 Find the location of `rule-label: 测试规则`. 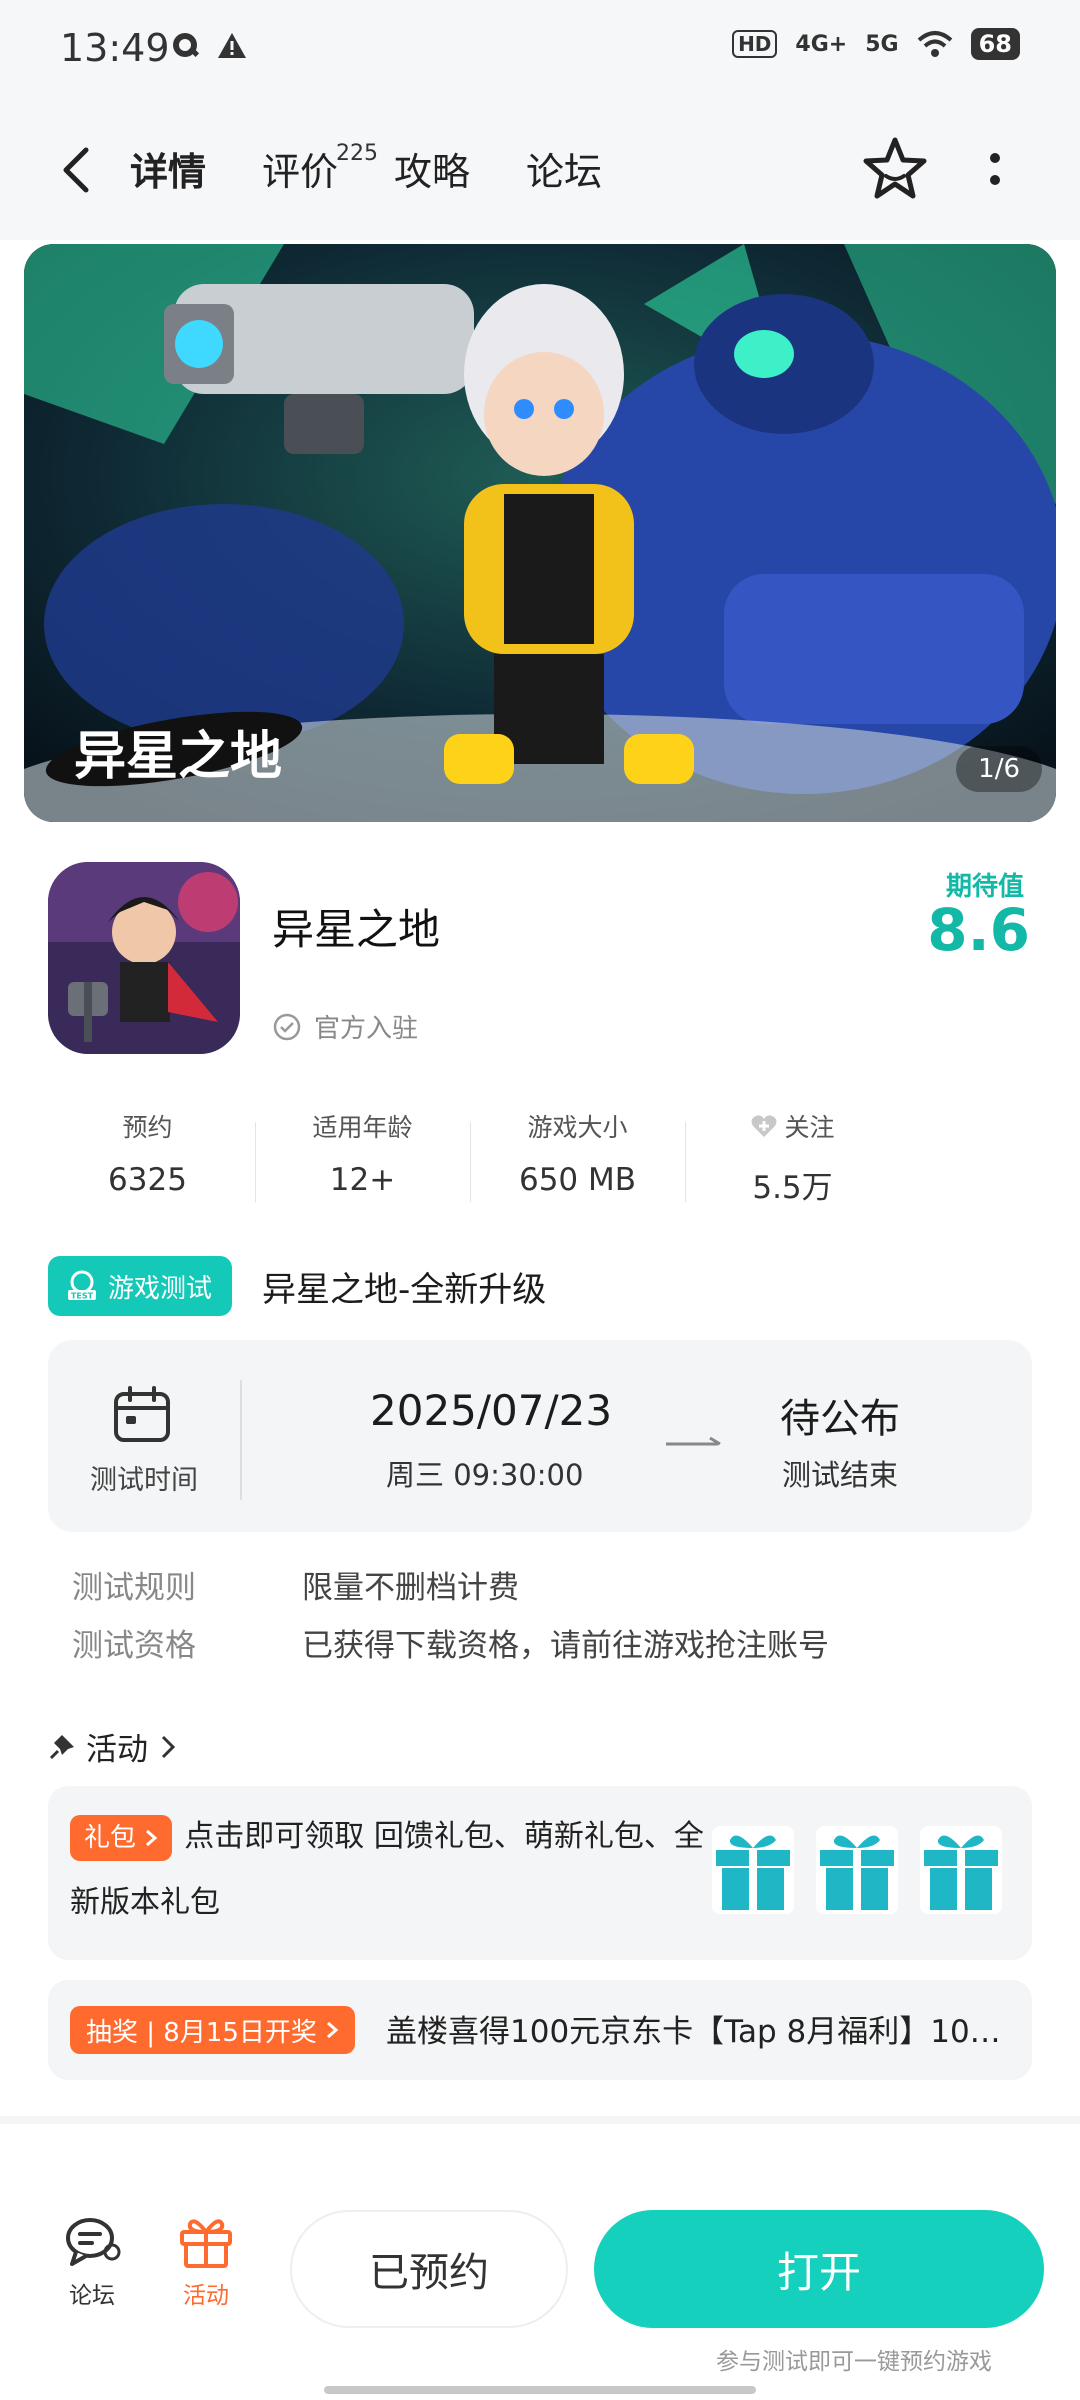

rule-label: 测试规则 is located at coordinates (134, 1588).